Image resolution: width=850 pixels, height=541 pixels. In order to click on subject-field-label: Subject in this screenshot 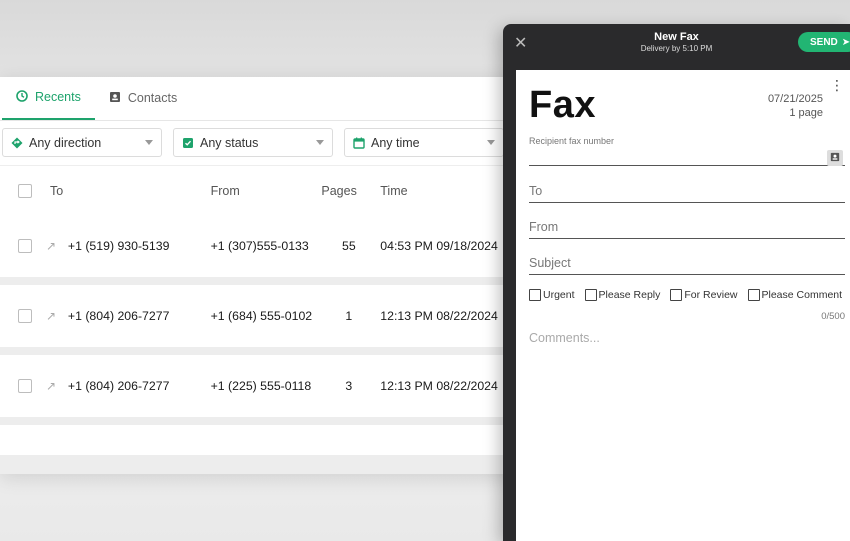, I will do `click(550, 263)`.